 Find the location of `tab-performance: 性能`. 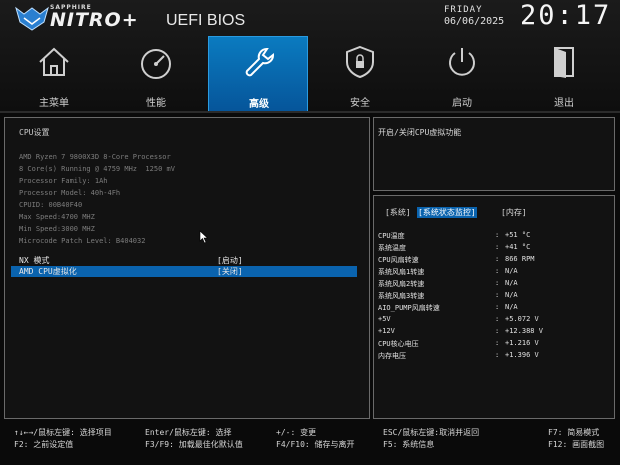

tab-performance: 性能 is located at coordinates (156, 74).